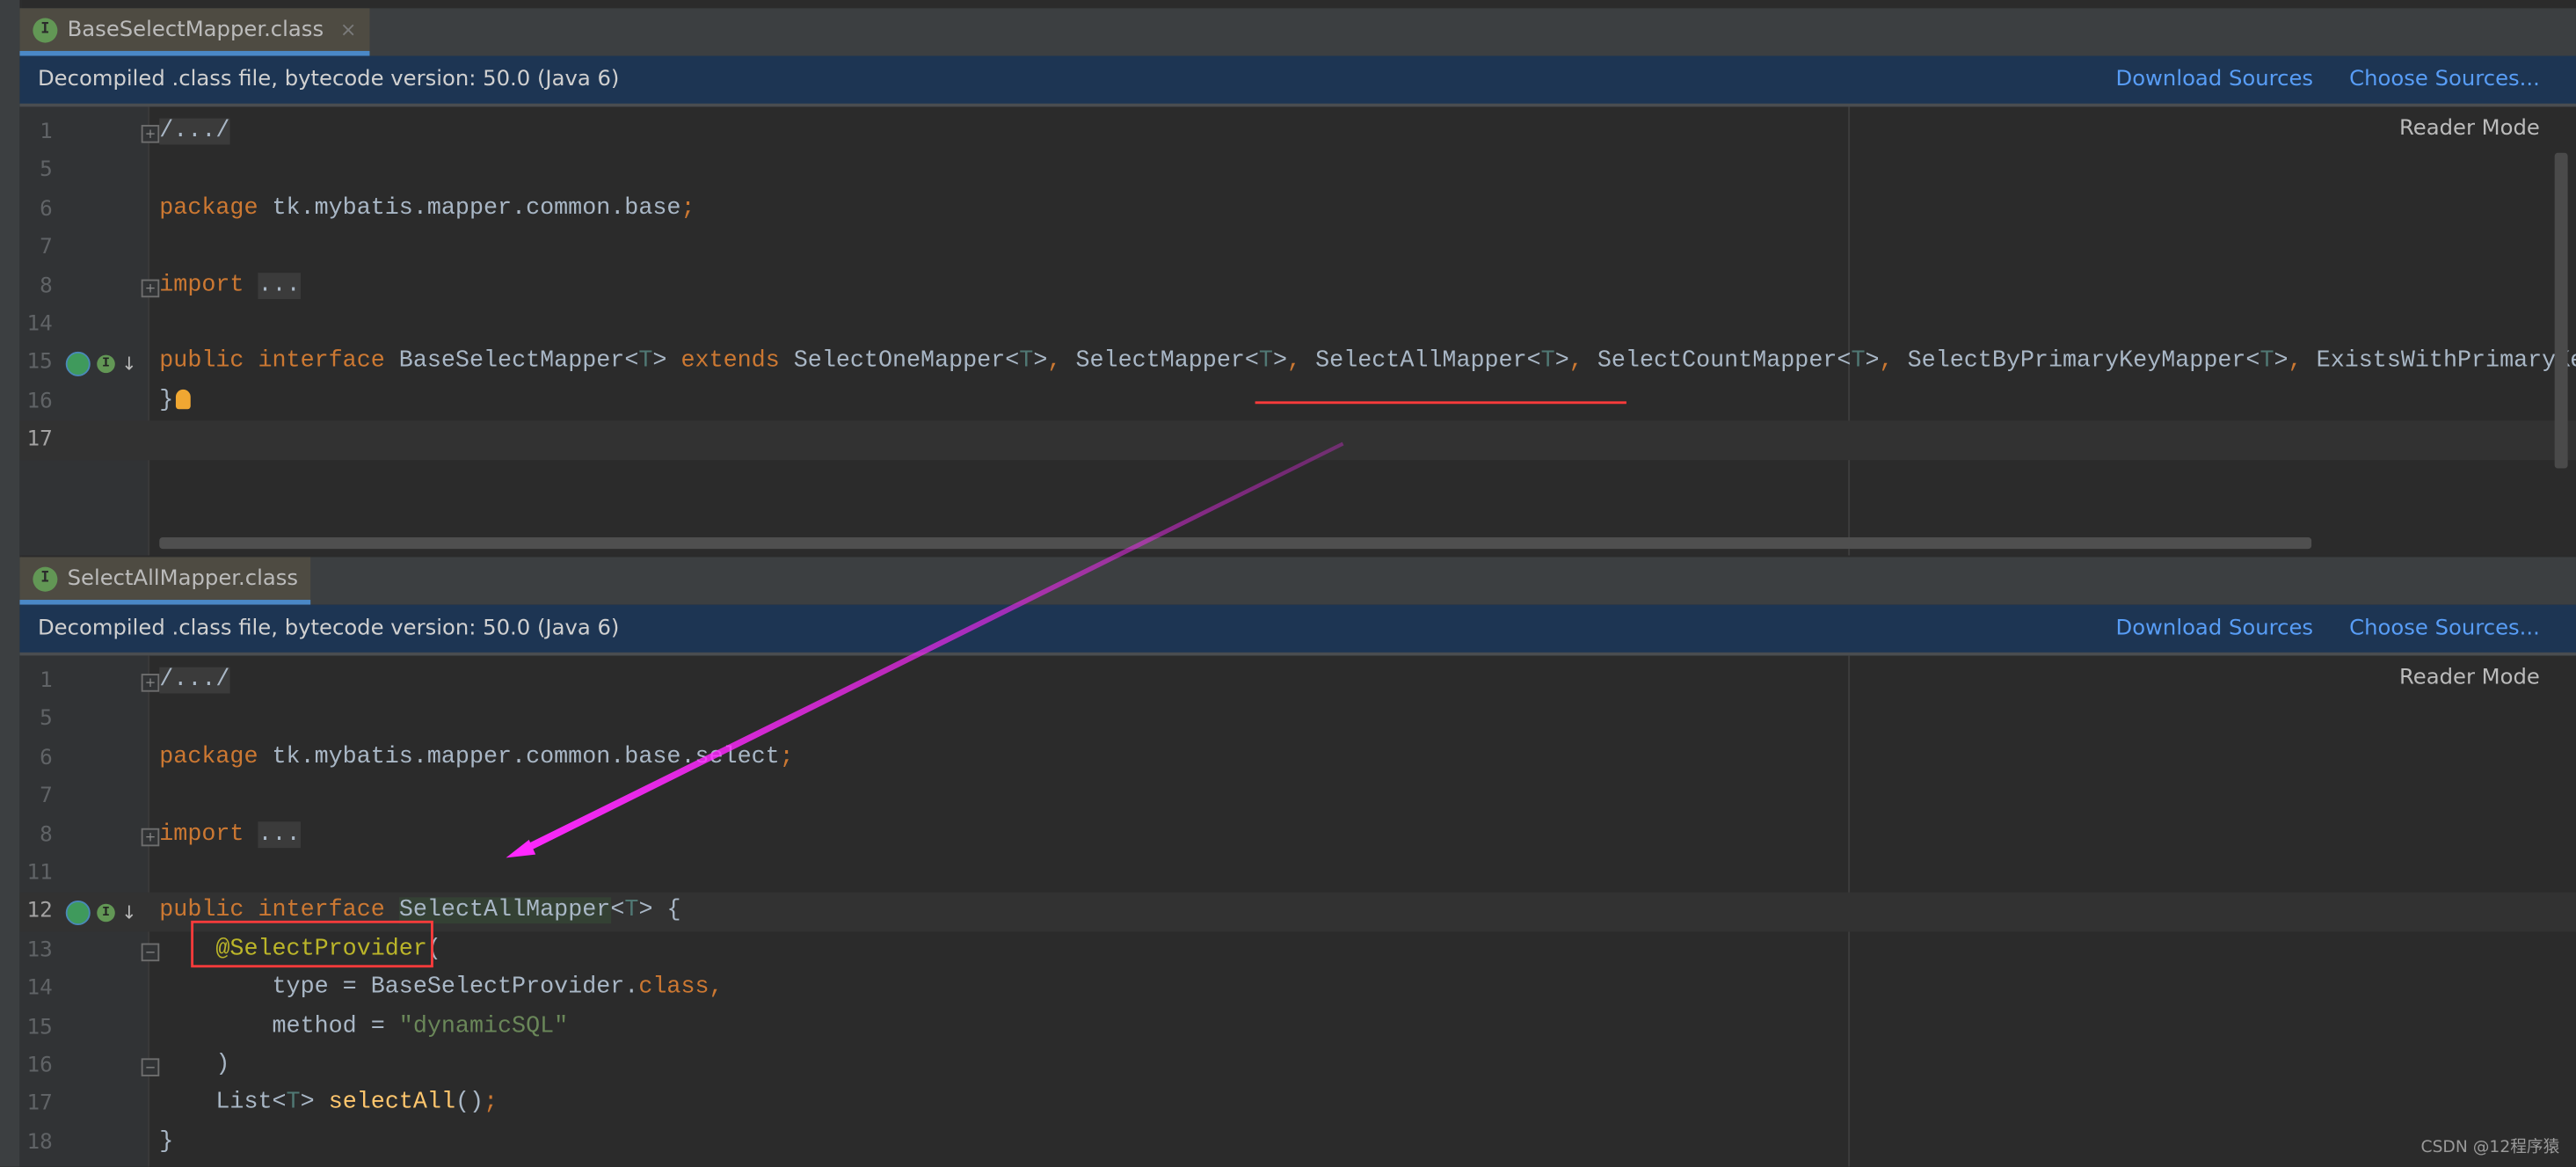  Describe the element at coordinates (933, 647) in the screenshot. I see `magenta-arrow-shaft` at that location.